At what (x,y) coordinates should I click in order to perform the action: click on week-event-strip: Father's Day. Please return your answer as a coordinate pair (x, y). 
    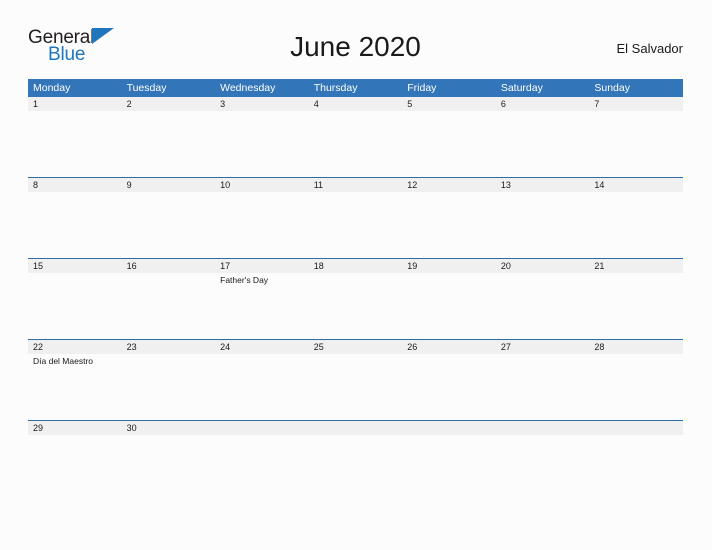
    Looking at the image, I should click on (355, 306).